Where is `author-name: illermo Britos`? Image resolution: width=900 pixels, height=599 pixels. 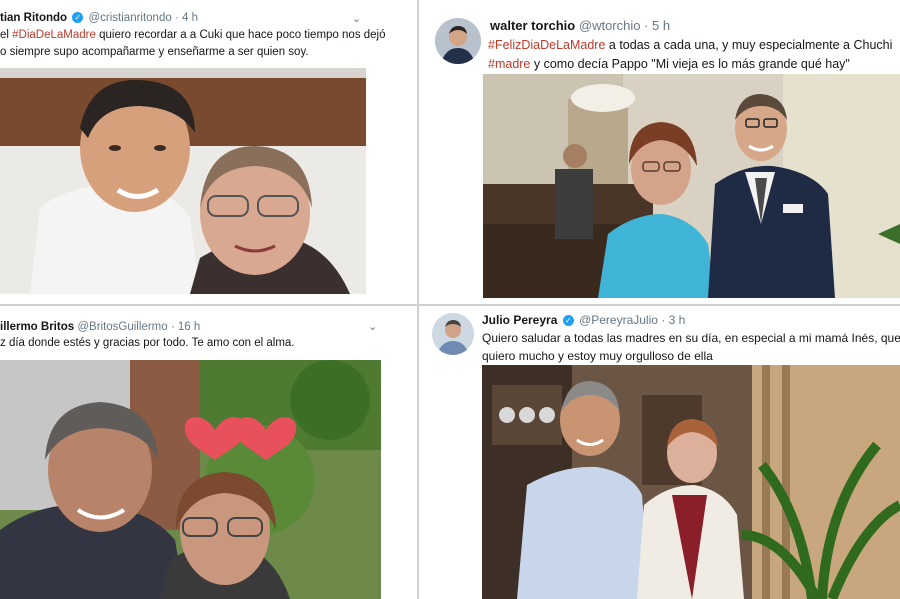 author-name: illermo Britos is located at coordinates (37, 327).